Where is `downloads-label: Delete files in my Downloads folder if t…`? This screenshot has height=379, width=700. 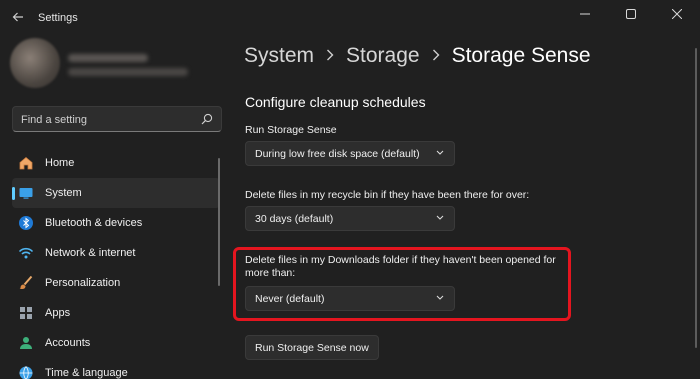 downloads-label: Delete files in my Downloads folder if t… is located at coordinates (400, 267).